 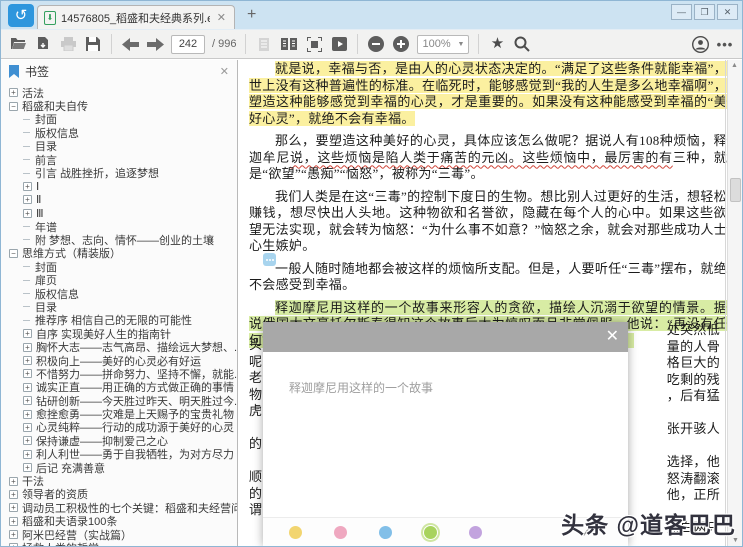 I want to click on close-button: ✕, so click(x=727, y=12).